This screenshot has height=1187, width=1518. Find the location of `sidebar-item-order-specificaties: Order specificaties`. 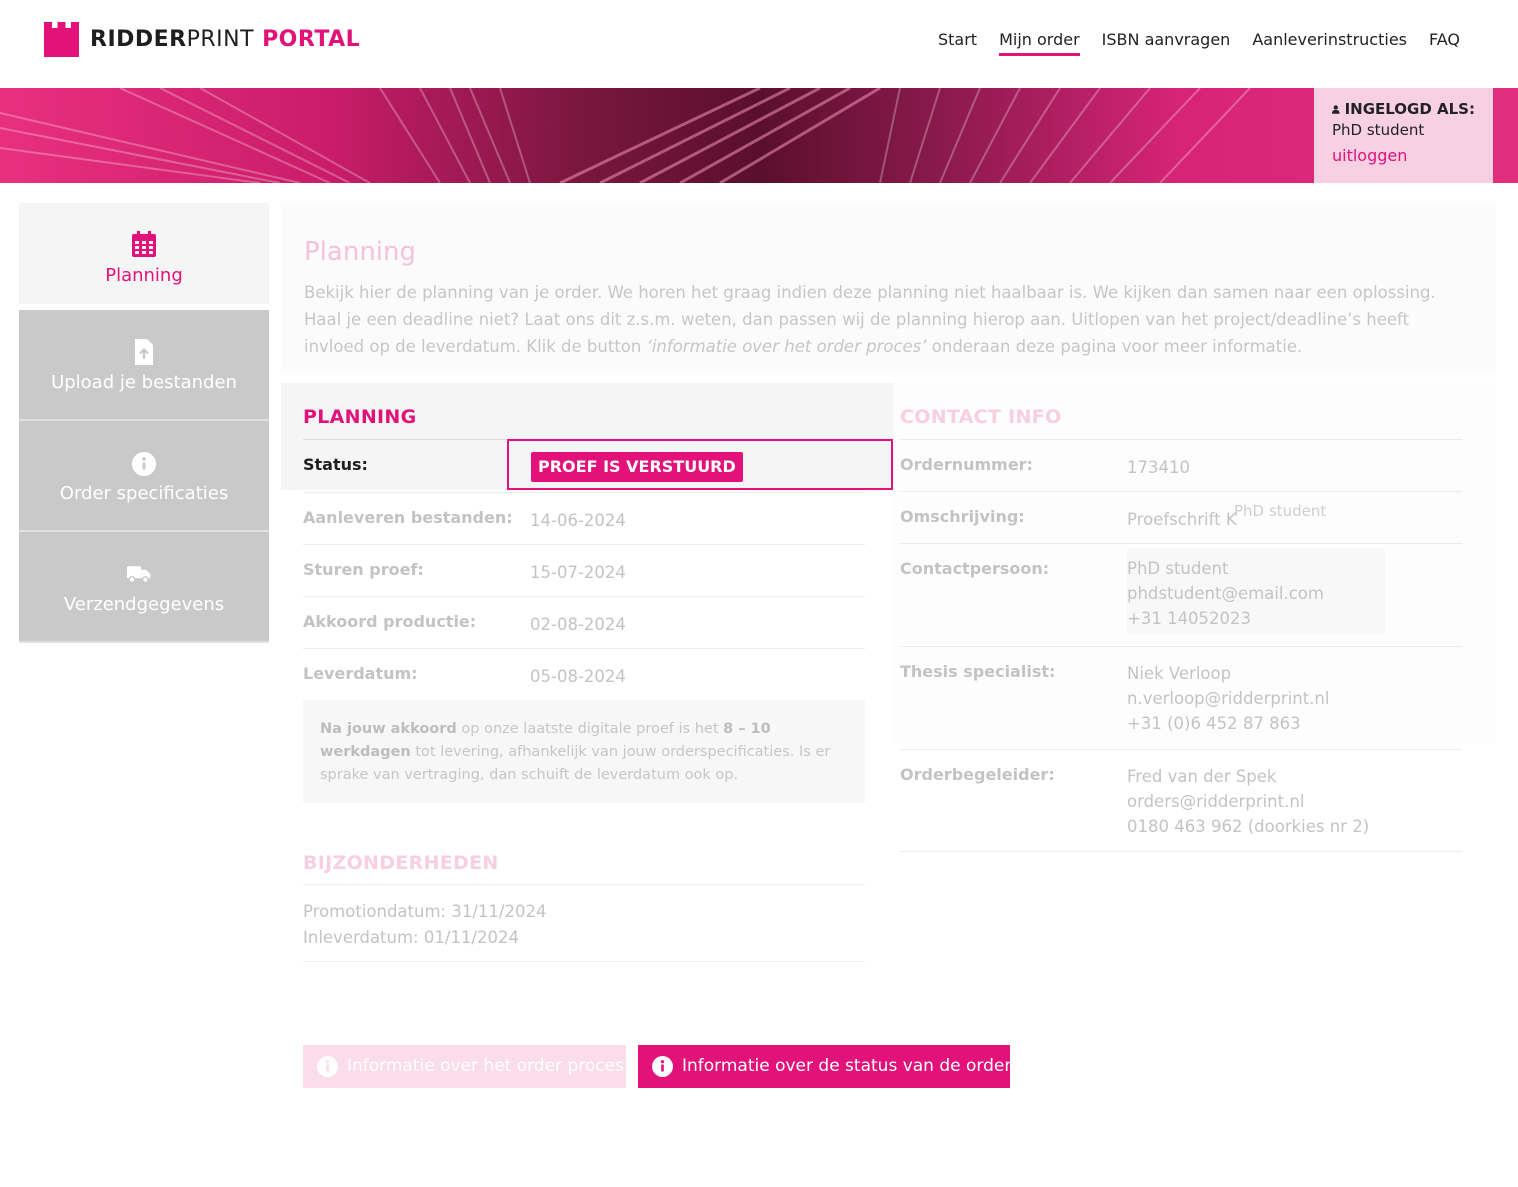

sidebar-item-order-specificaties: Order specificaties is located at coordinates (144, 476).